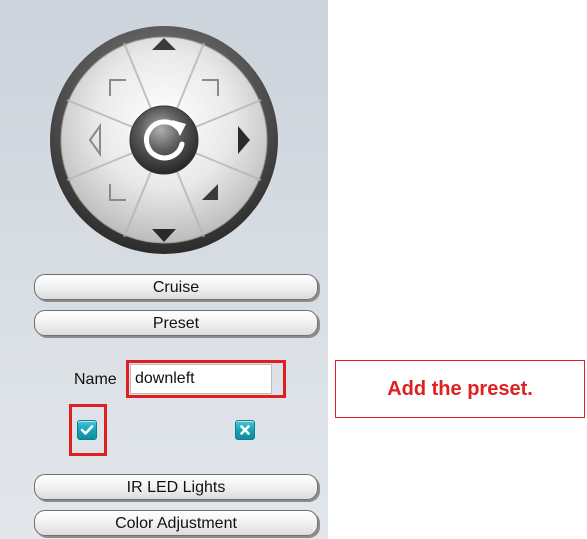  I want to click on annotation-callout: Add the preset., so click(460, 389).